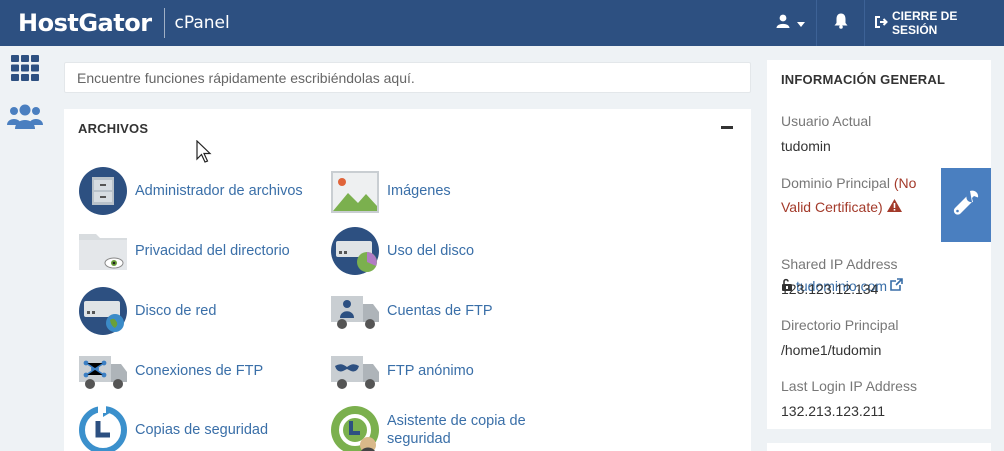 The image size is (1004, 451). What do you see at coordinates (440, 311) in the screenshot?
I see `ftp-accounts-label: Cuentas de FTP` at bounding box center [440, 311].